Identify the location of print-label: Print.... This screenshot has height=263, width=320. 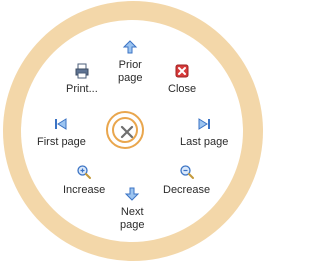
(82, 89).